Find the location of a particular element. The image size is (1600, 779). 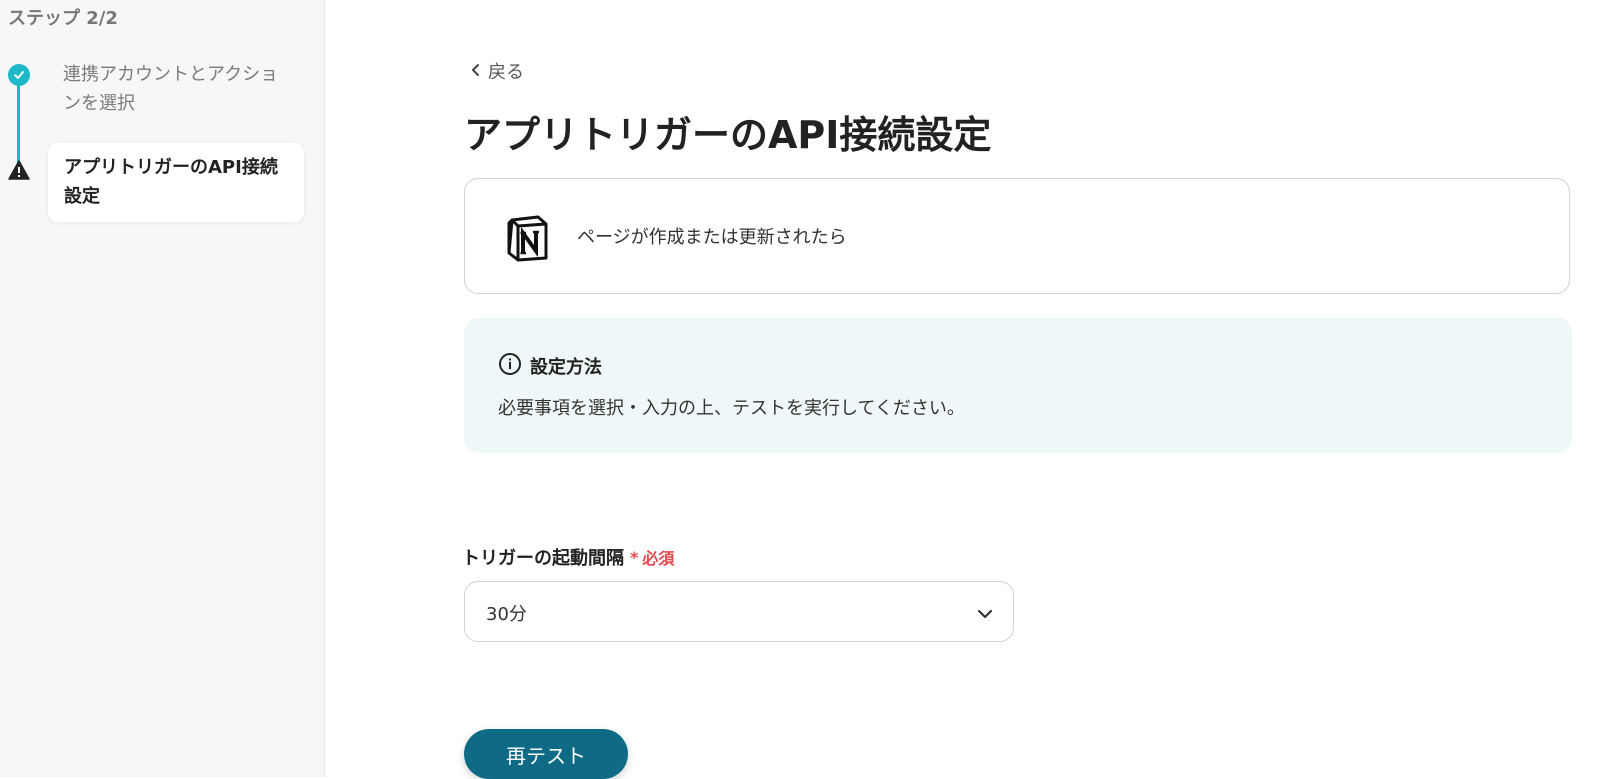

check-circle-icon is located at coordinates (19, 75).